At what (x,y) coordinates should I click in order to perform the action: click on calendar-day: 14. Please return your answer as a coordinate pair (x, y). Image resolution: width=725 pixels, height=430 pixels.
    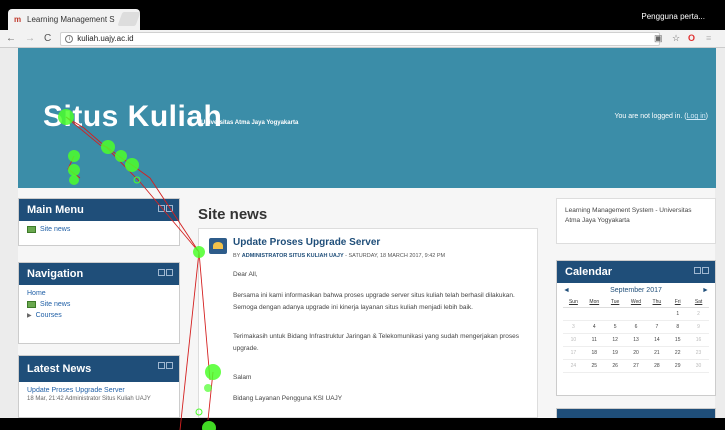
    Looking at the image, I should click on (657, 340).